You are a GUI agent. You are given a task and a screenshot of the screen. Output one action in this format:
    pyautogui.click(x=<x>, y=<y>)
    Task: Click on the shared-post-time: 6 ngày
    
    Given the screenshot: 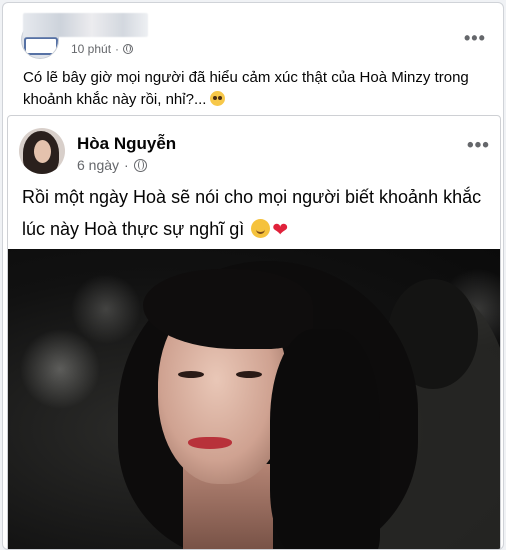 What is the action you would take?
    pyautogui.click(x=98, y=165)
    